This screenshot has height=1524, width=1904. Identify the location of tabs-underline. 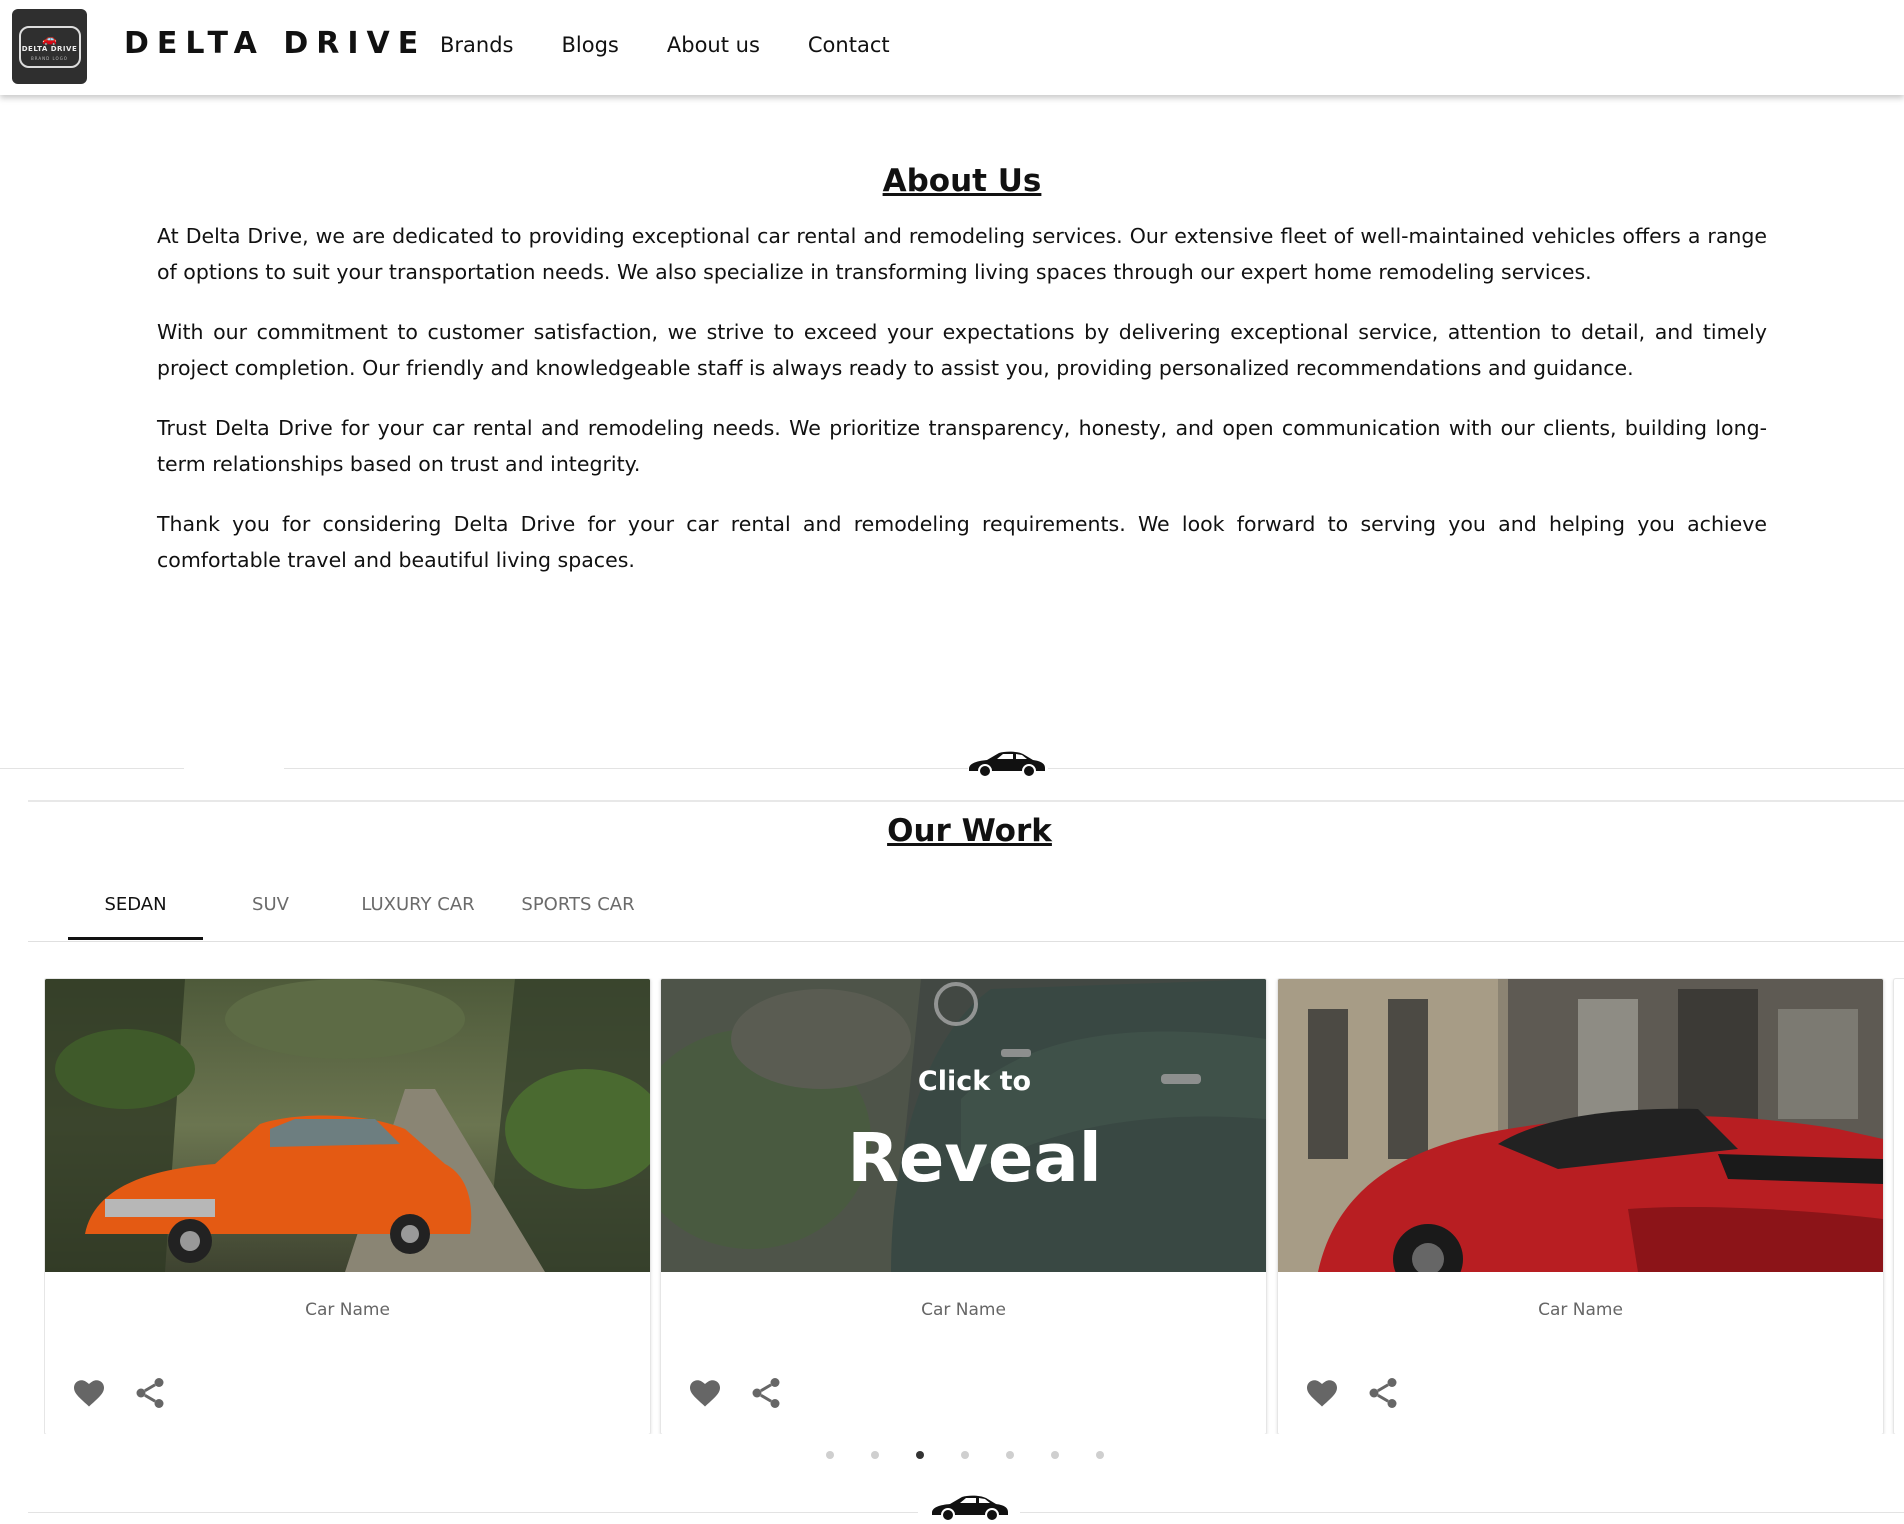
(966, 941).